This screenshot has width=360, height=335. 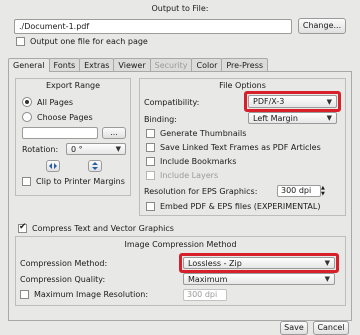 I want to click on clip-to-margins-checkbox, so click(x=26, y=181).